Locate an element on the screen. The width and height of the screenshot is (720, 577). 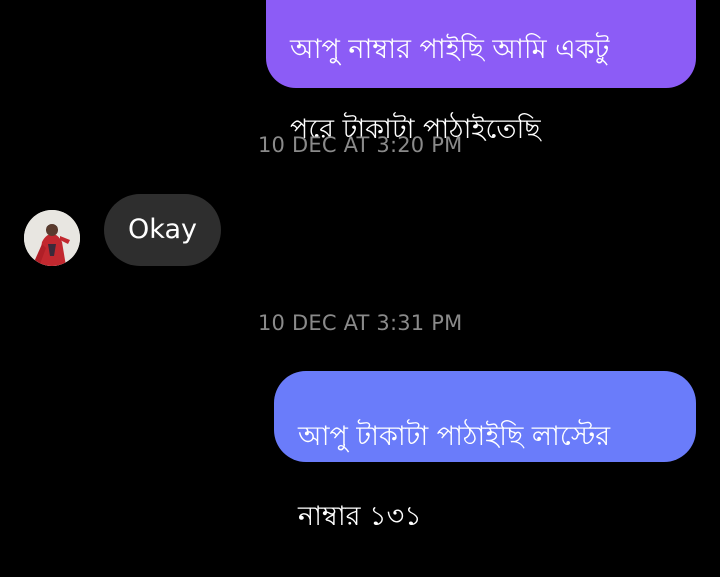
message-text-line: আপু নাম্বার পাইছি আমি একটু is located at coordinates (450, 49).